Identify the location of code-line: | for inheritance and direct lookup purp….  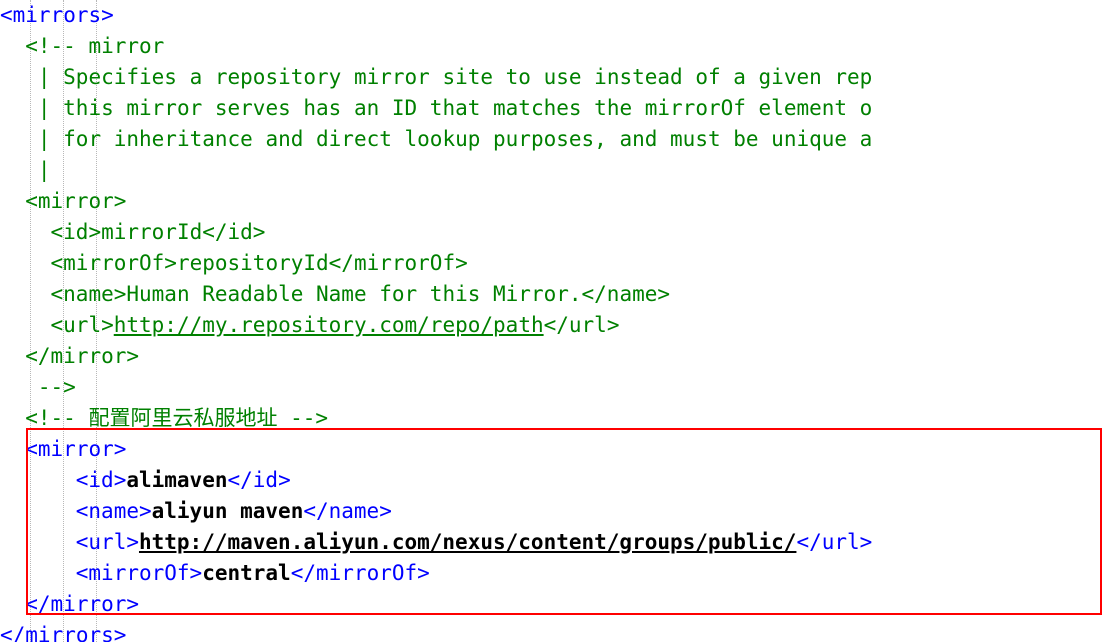
(436, 139).